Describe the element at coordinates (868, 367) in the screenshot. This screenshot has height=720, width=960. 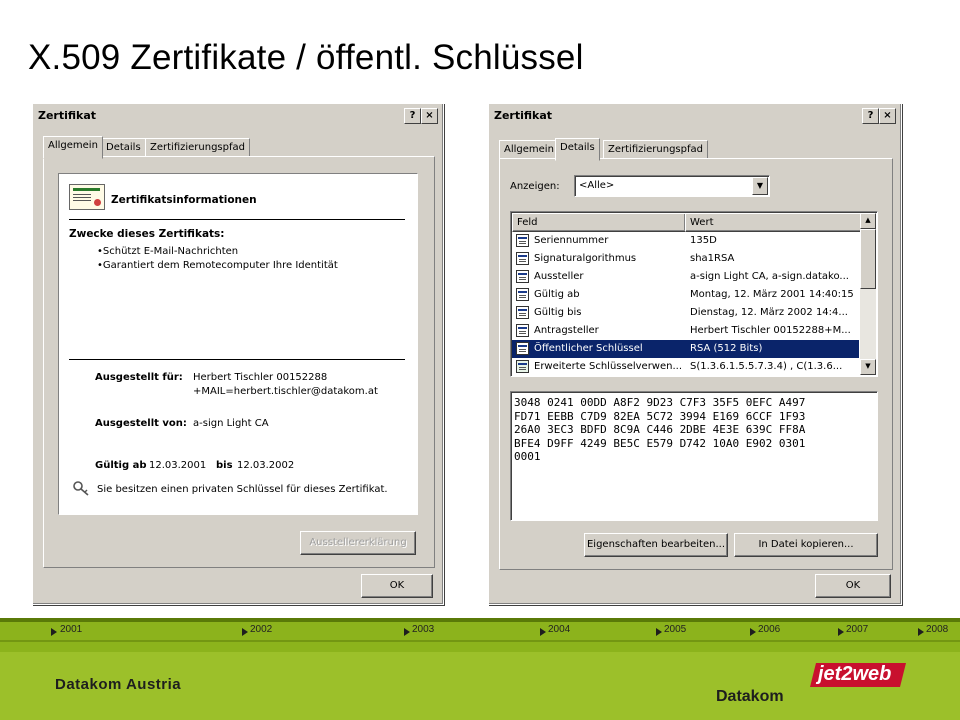
I see `scroll-down-icon: ▼` at that location.